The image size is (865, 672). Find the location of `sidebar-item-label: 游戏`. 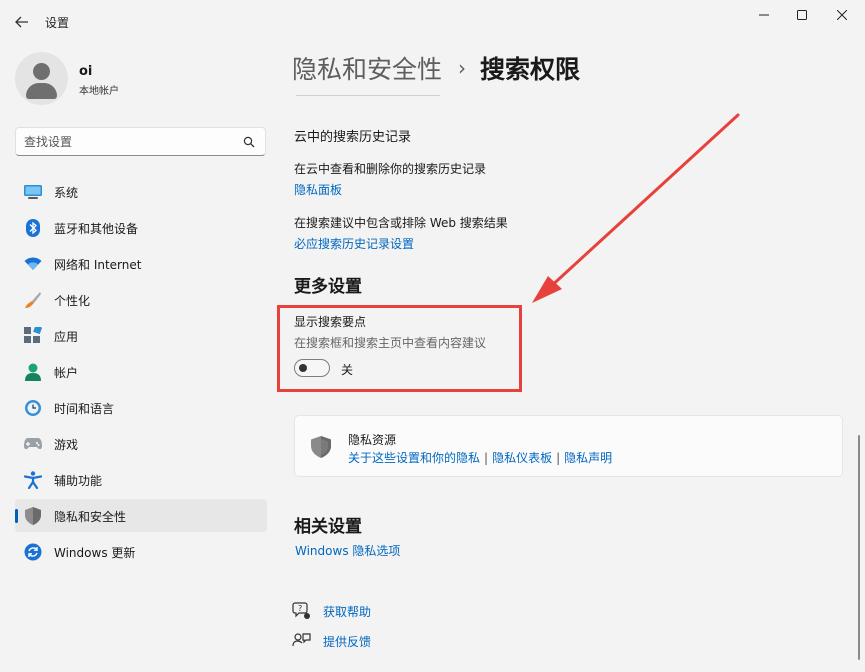

sidebar-item-label: 游戏 is located at coordinates (66, 445).